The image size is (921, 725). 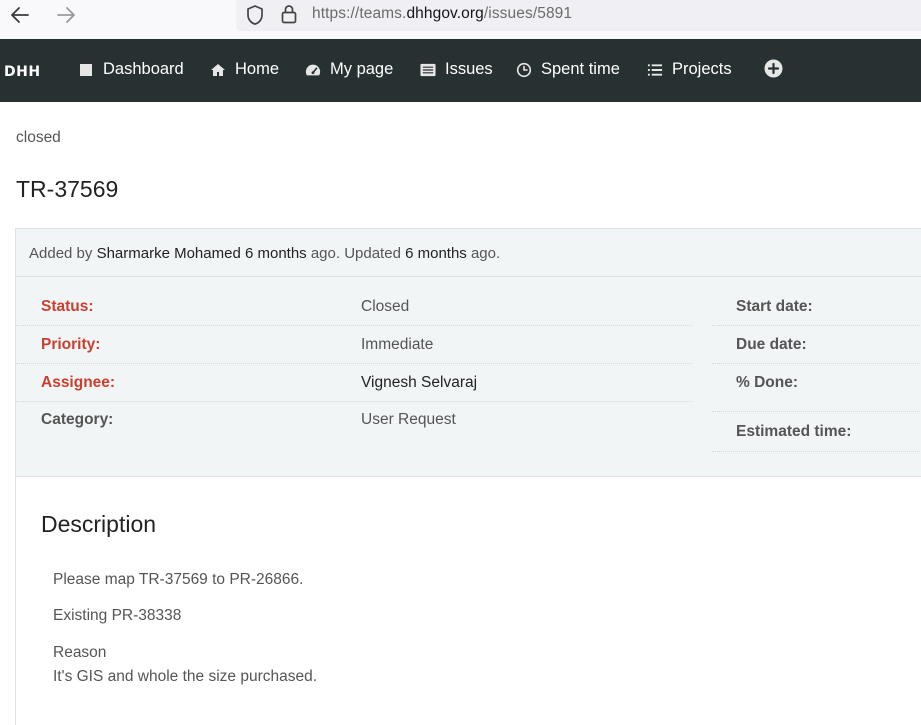 I want to click on list-icon, so click(x=428, y=70).